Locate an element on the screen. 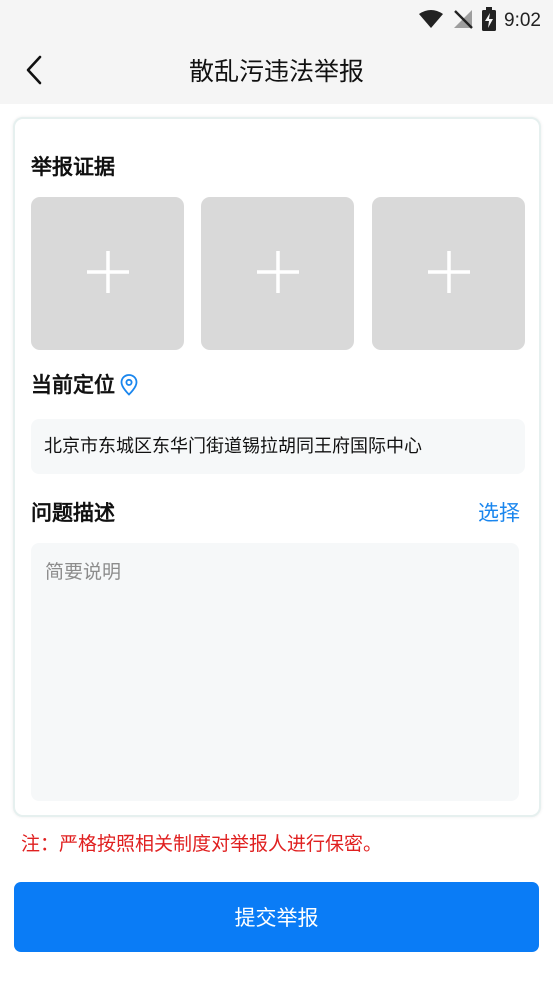  location-label: 当前定位 is located at coordinates (73, 385).